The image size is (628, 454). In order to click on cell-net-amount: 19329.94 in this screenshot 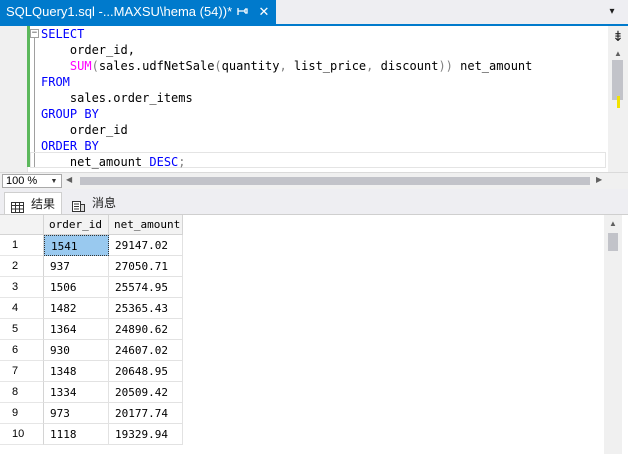, I will do `click(146, 434)`.